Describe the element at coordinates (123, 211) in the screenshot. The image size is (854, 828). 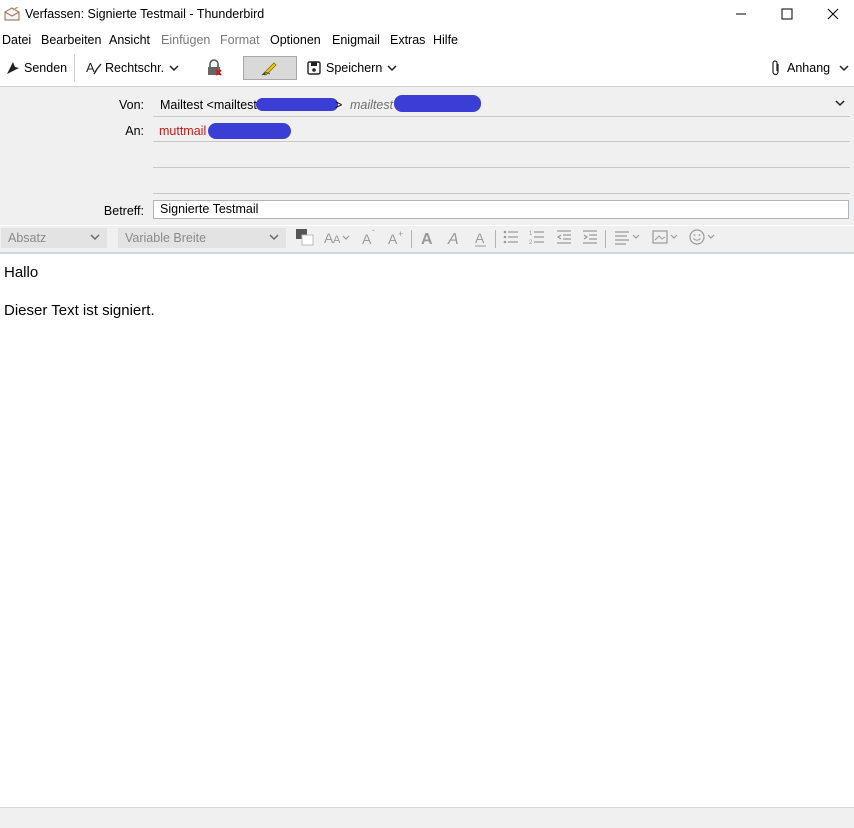
I see `subject-label: Betreff:` at that location.